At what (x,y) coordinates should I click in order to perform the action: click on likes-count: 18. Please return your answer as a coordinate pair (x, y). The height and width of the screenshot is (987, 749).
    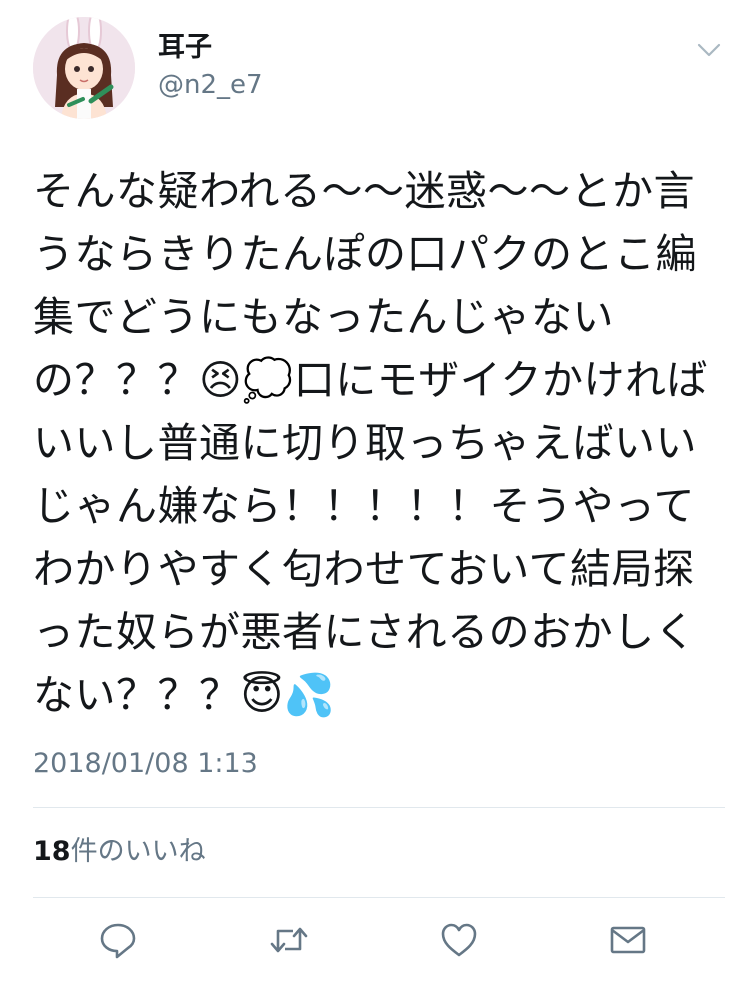
    Looking at the image, I should click on (52, 851).